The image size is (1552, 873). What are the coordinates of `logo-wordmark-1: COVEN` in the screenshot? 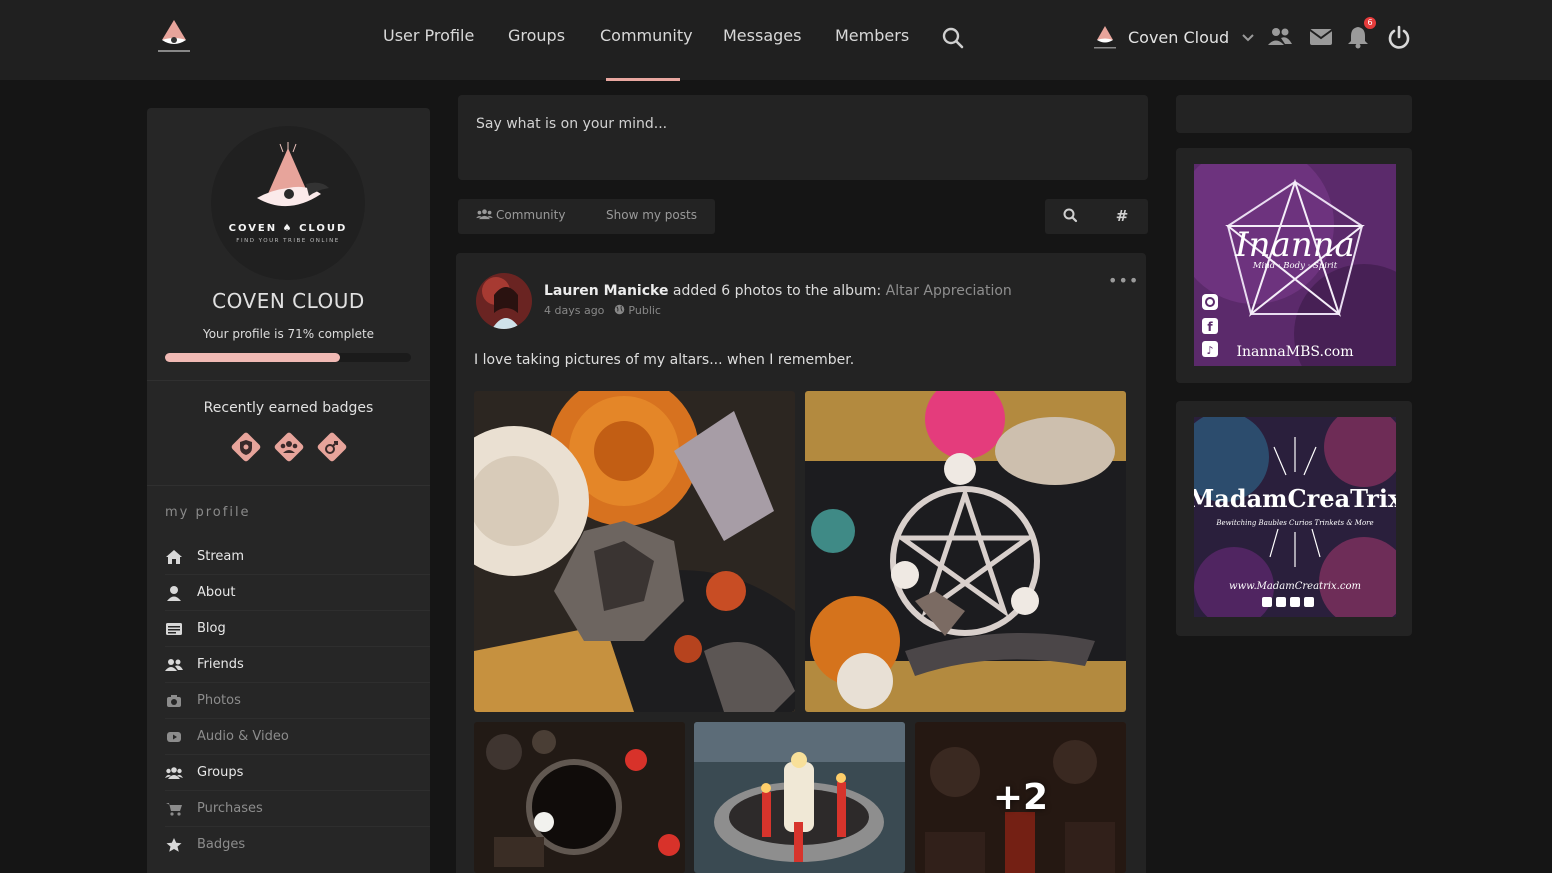 It's located at (253, 228).